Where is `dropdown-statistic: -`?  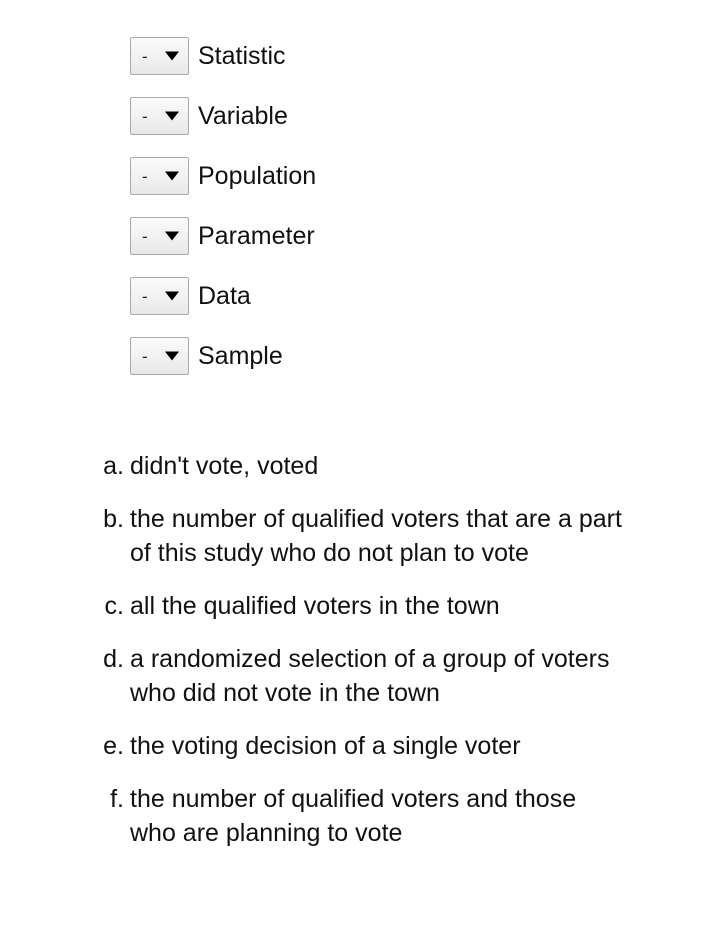
dropdown-statistic: - is located at coordinates (159, 56).